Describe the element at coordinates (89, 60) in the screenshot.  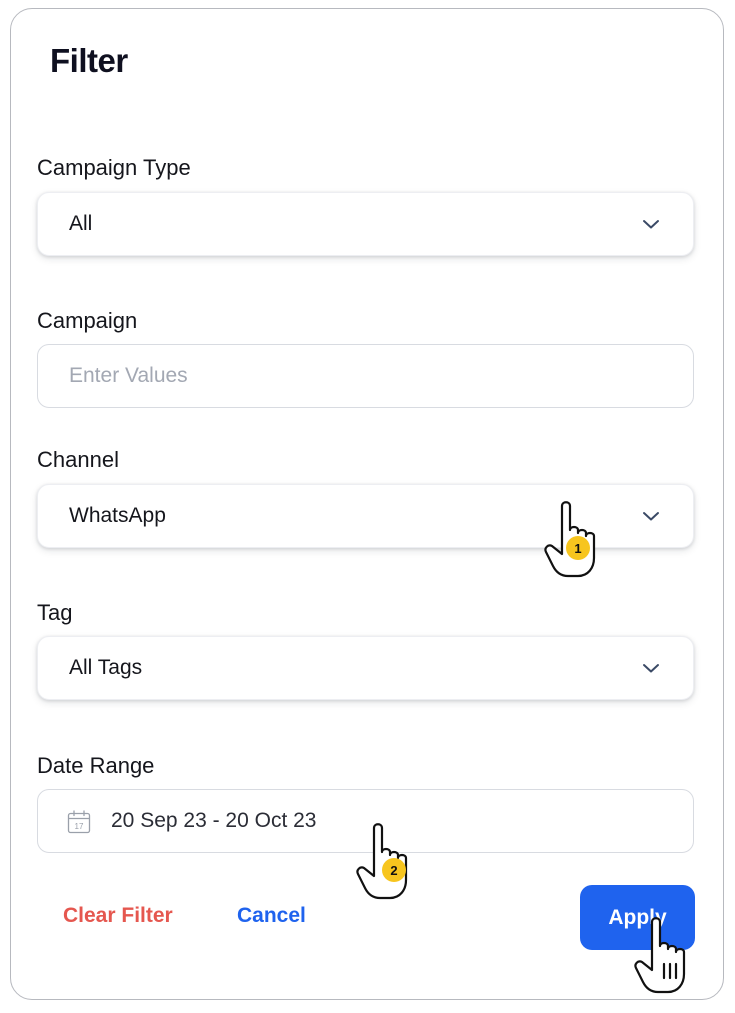
I see `panel-title: Filter` at that location.